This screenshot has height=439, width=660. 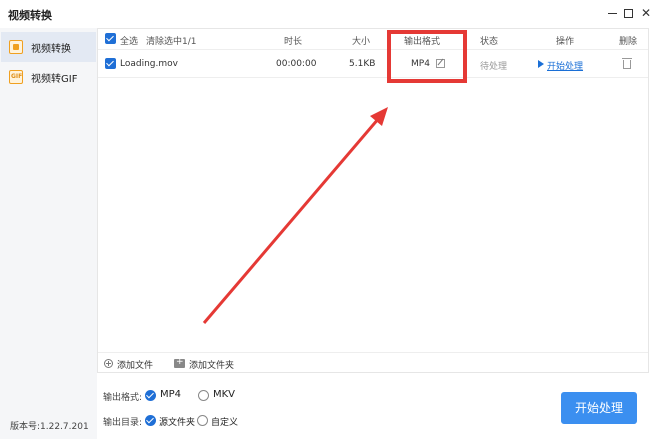 I want to click on clear-selected-link: 清除选中1/1, so click(x=171, y=40).